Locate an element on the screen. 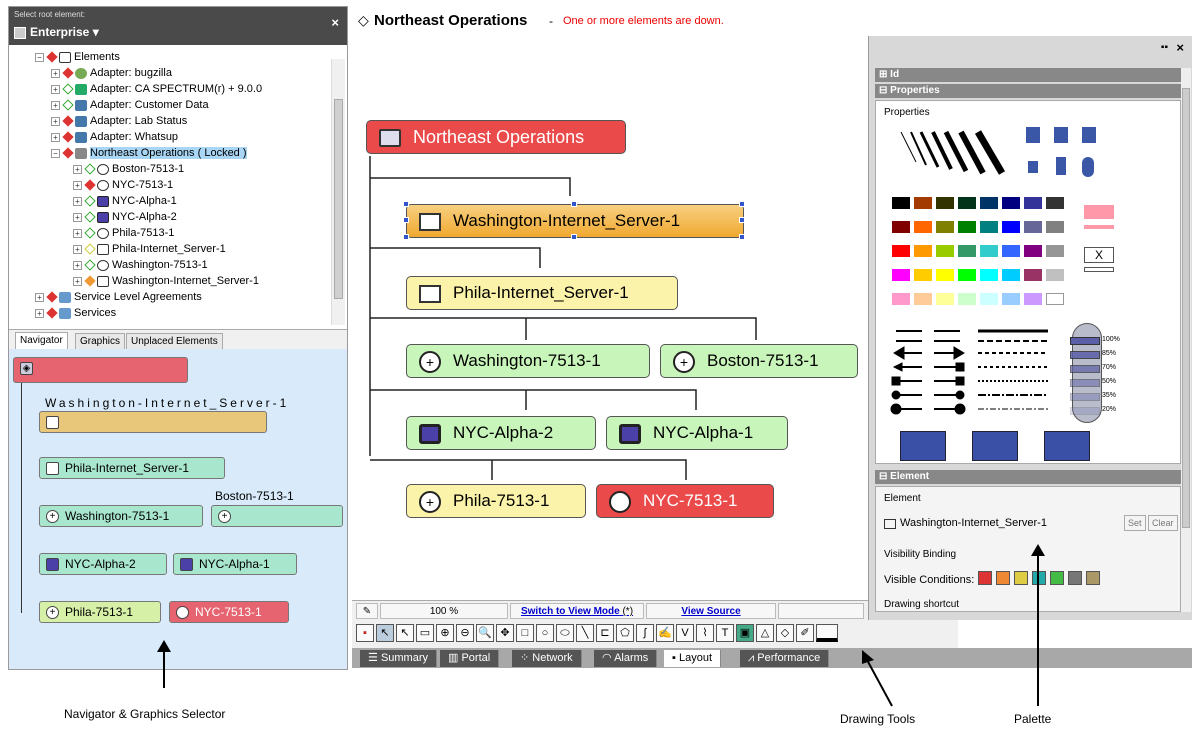  set-button: Set is located at coordinates (1135, 523).